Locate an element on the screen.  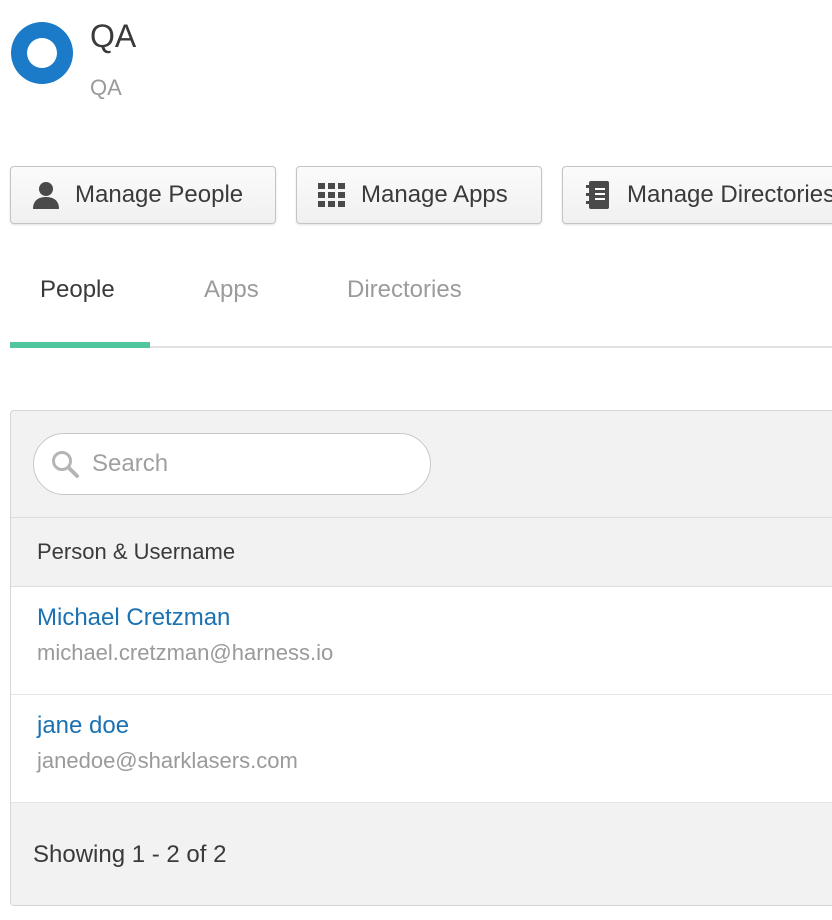
manage-directories-label: Manage Directories is located at coordinates (729, 194).